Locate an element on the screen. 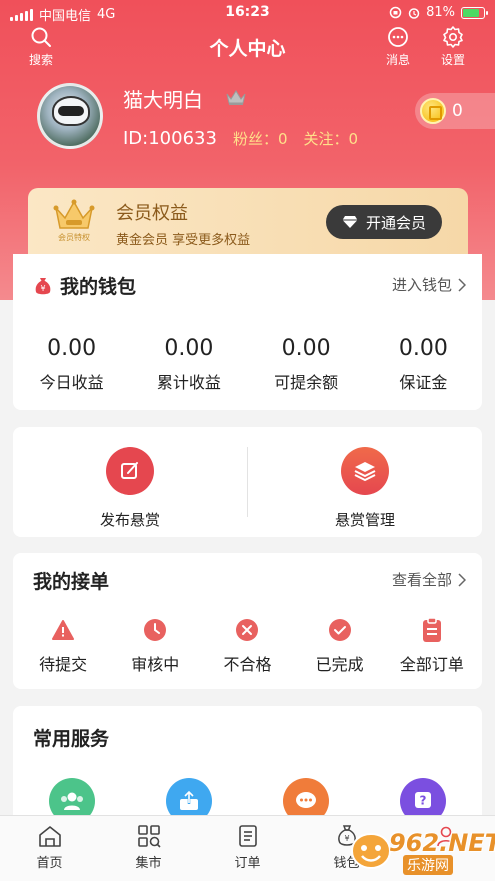  edit-icon is located at coordinates (130, 471).